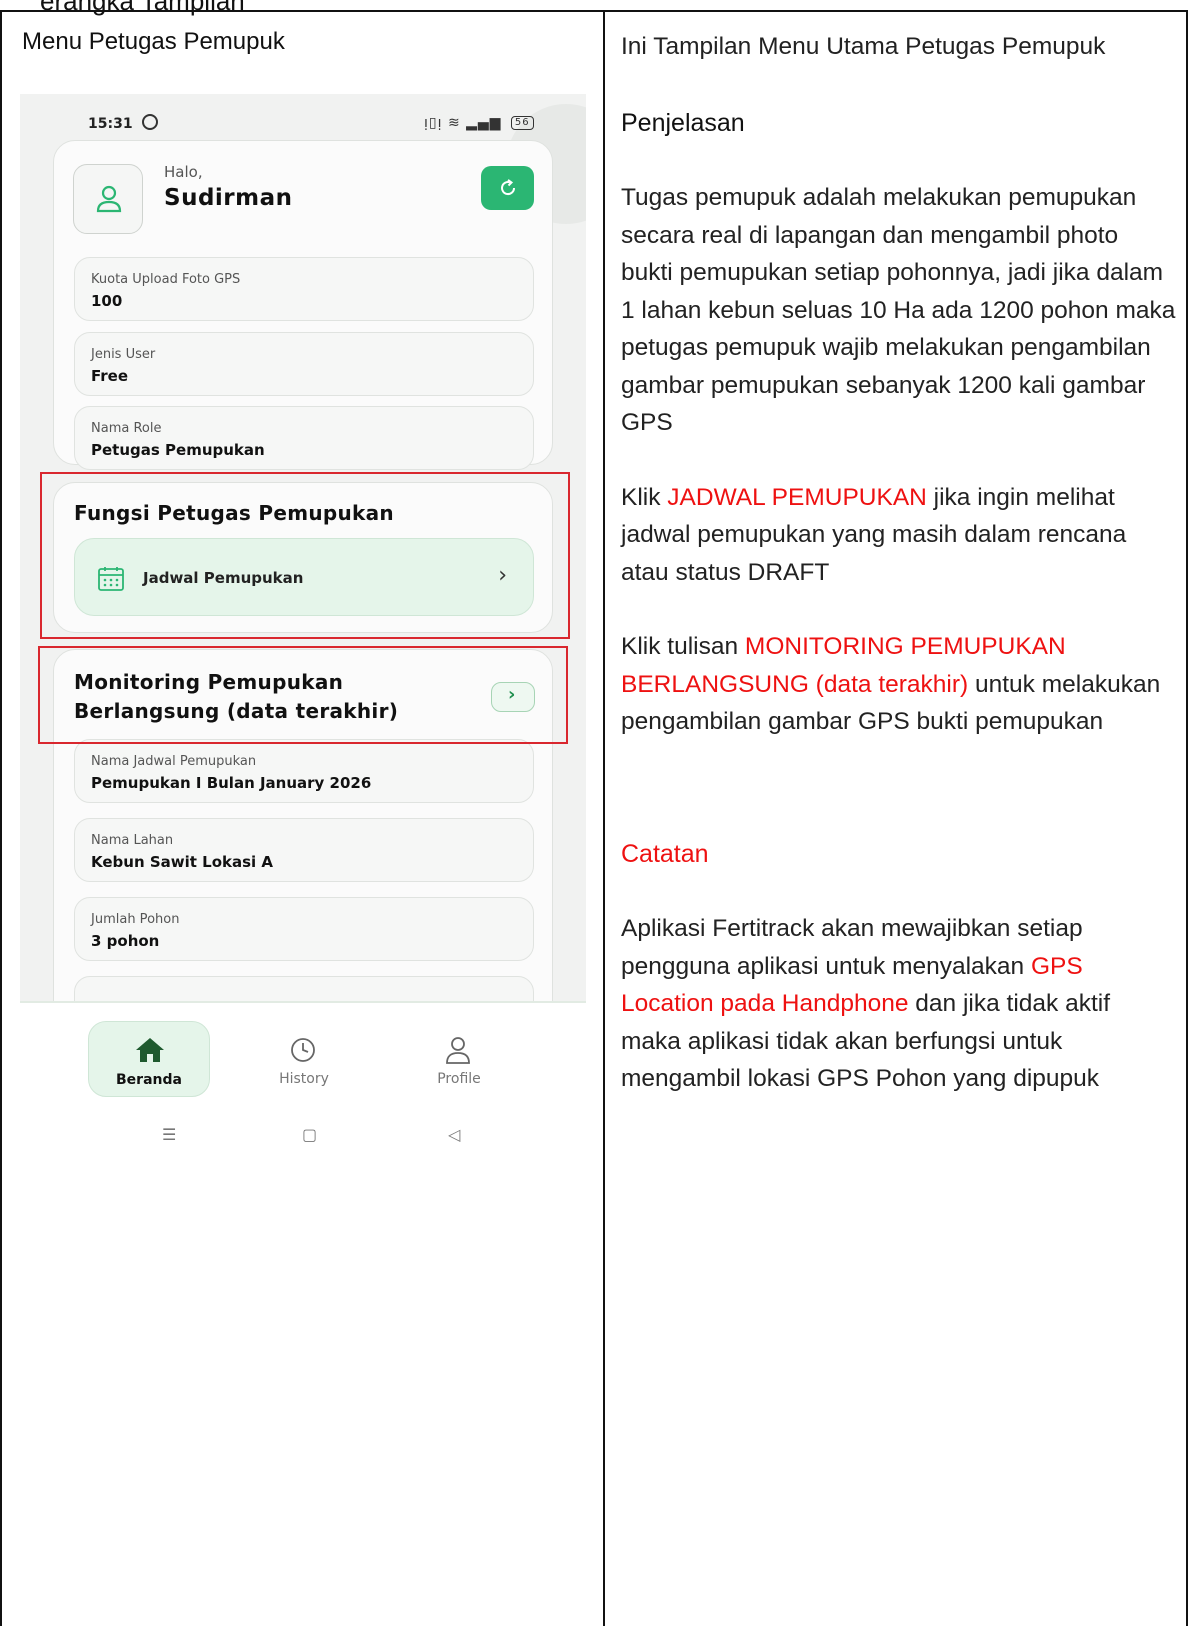  What do you see at coordinates (304, 364) in the screenshot?
I see `info-box-jenis-user: Jenis User Free` at bounding box center [304, 364].